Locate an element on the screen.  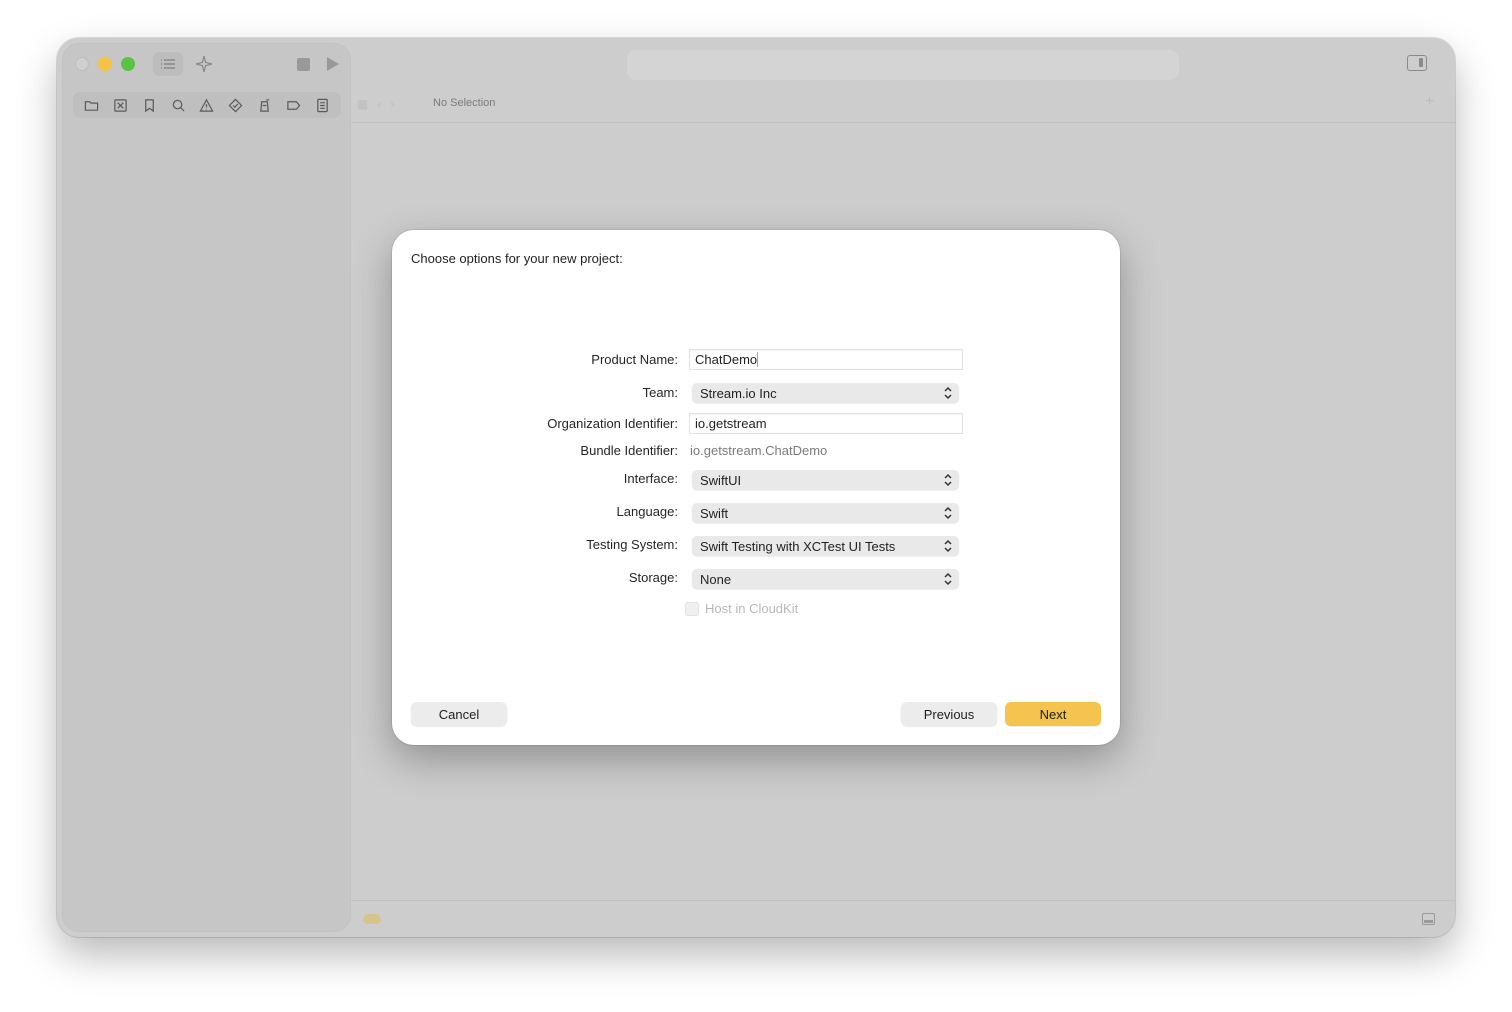
team-popup: Stream.io Inc is located at coordinates (825, 393).